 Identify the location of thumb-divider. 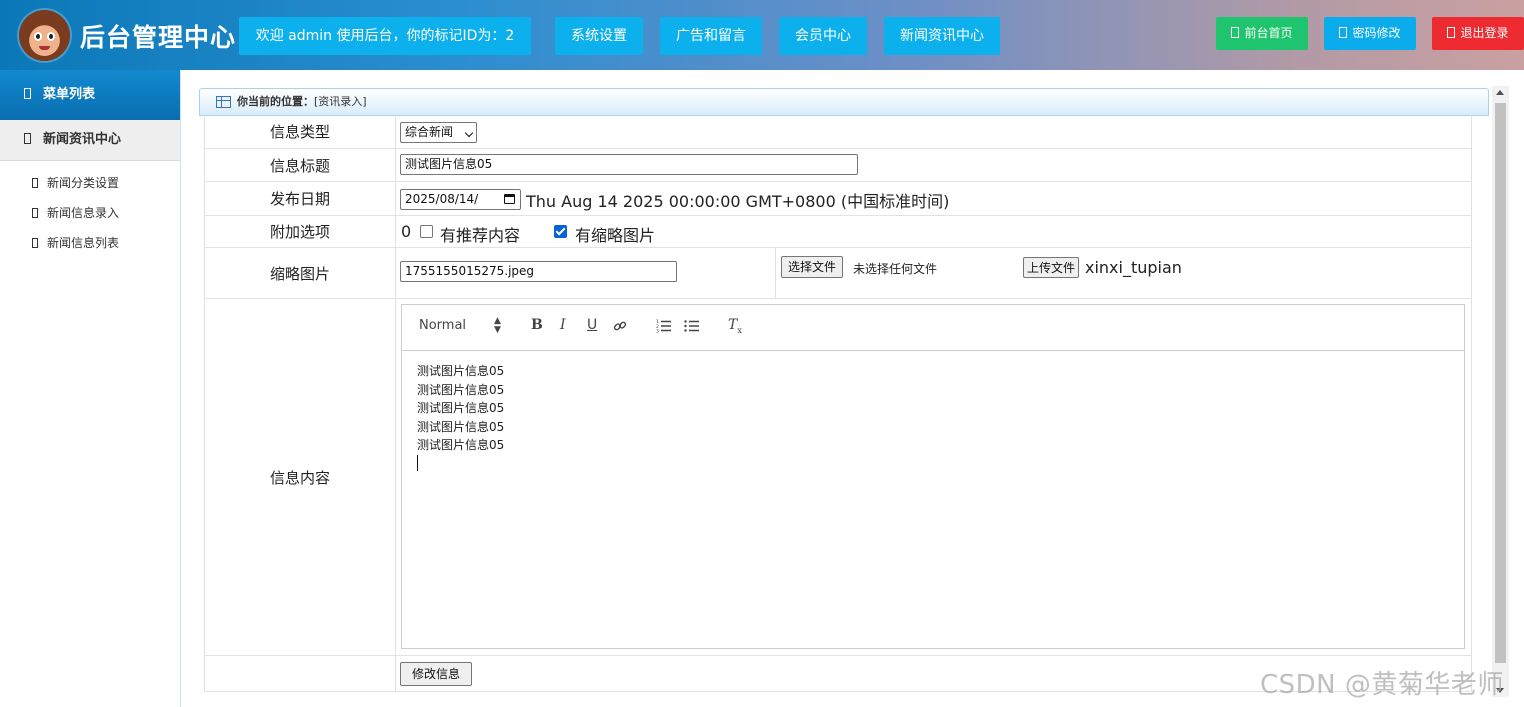
(775, 273).